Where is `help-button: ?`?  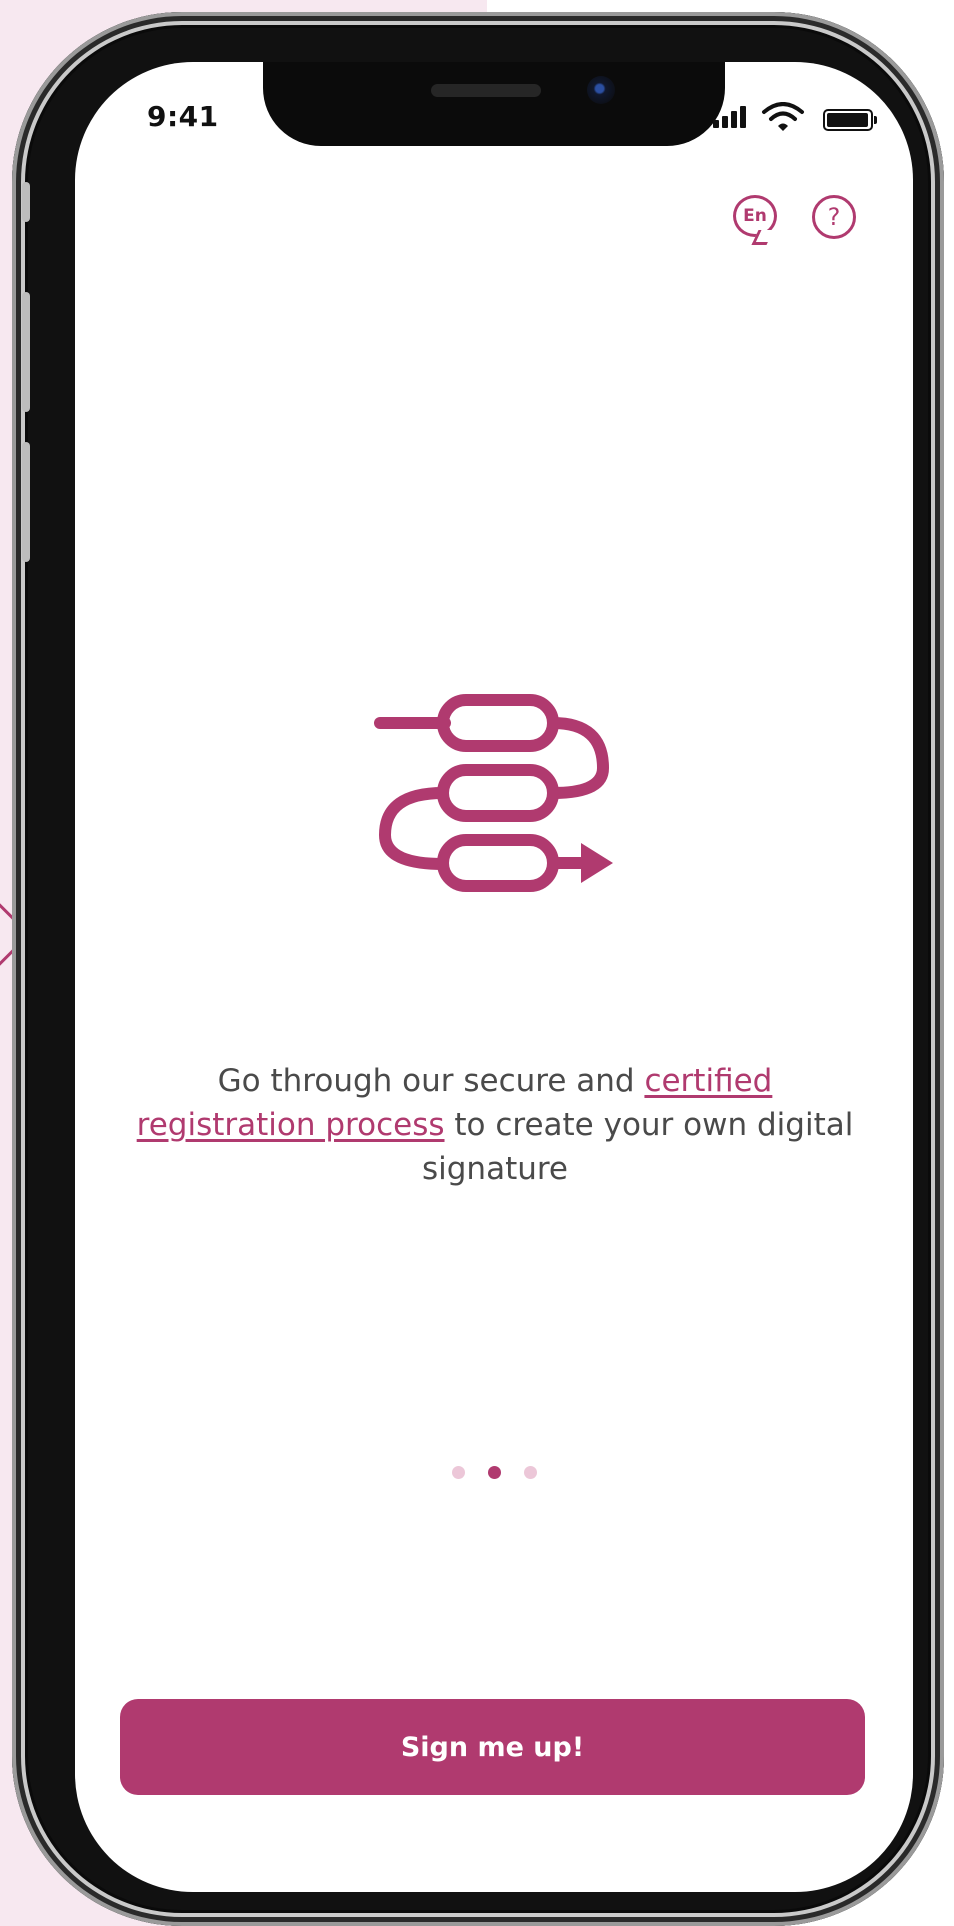
help-button: ? is located at coordinates (834, 217).